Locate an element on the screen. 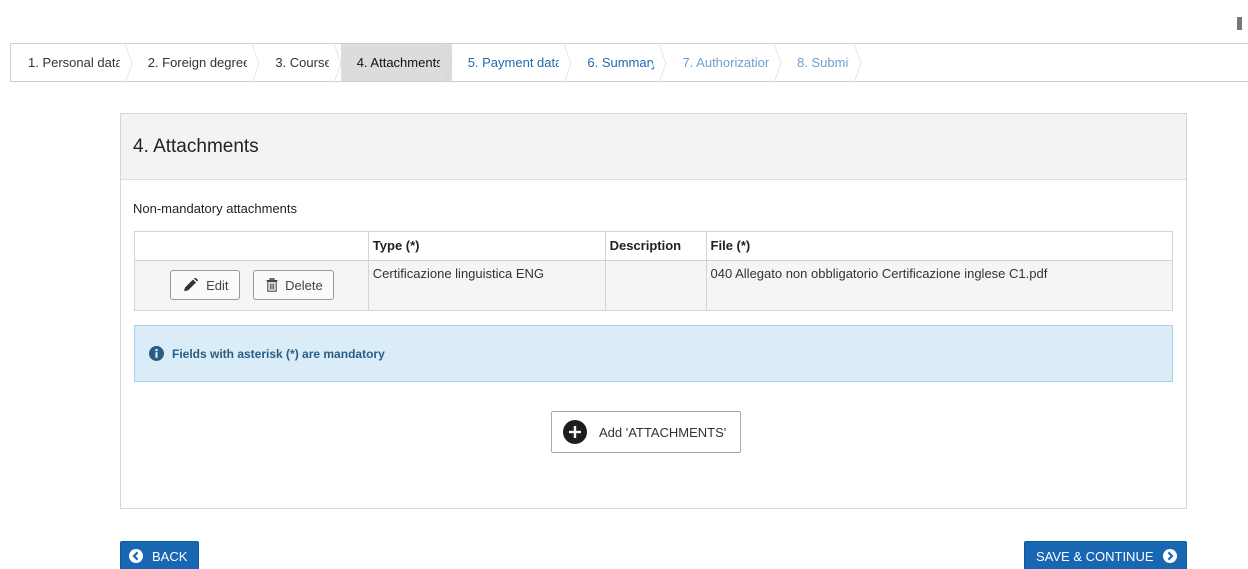  column-header-description: Description is located at coordinates (655, 246).